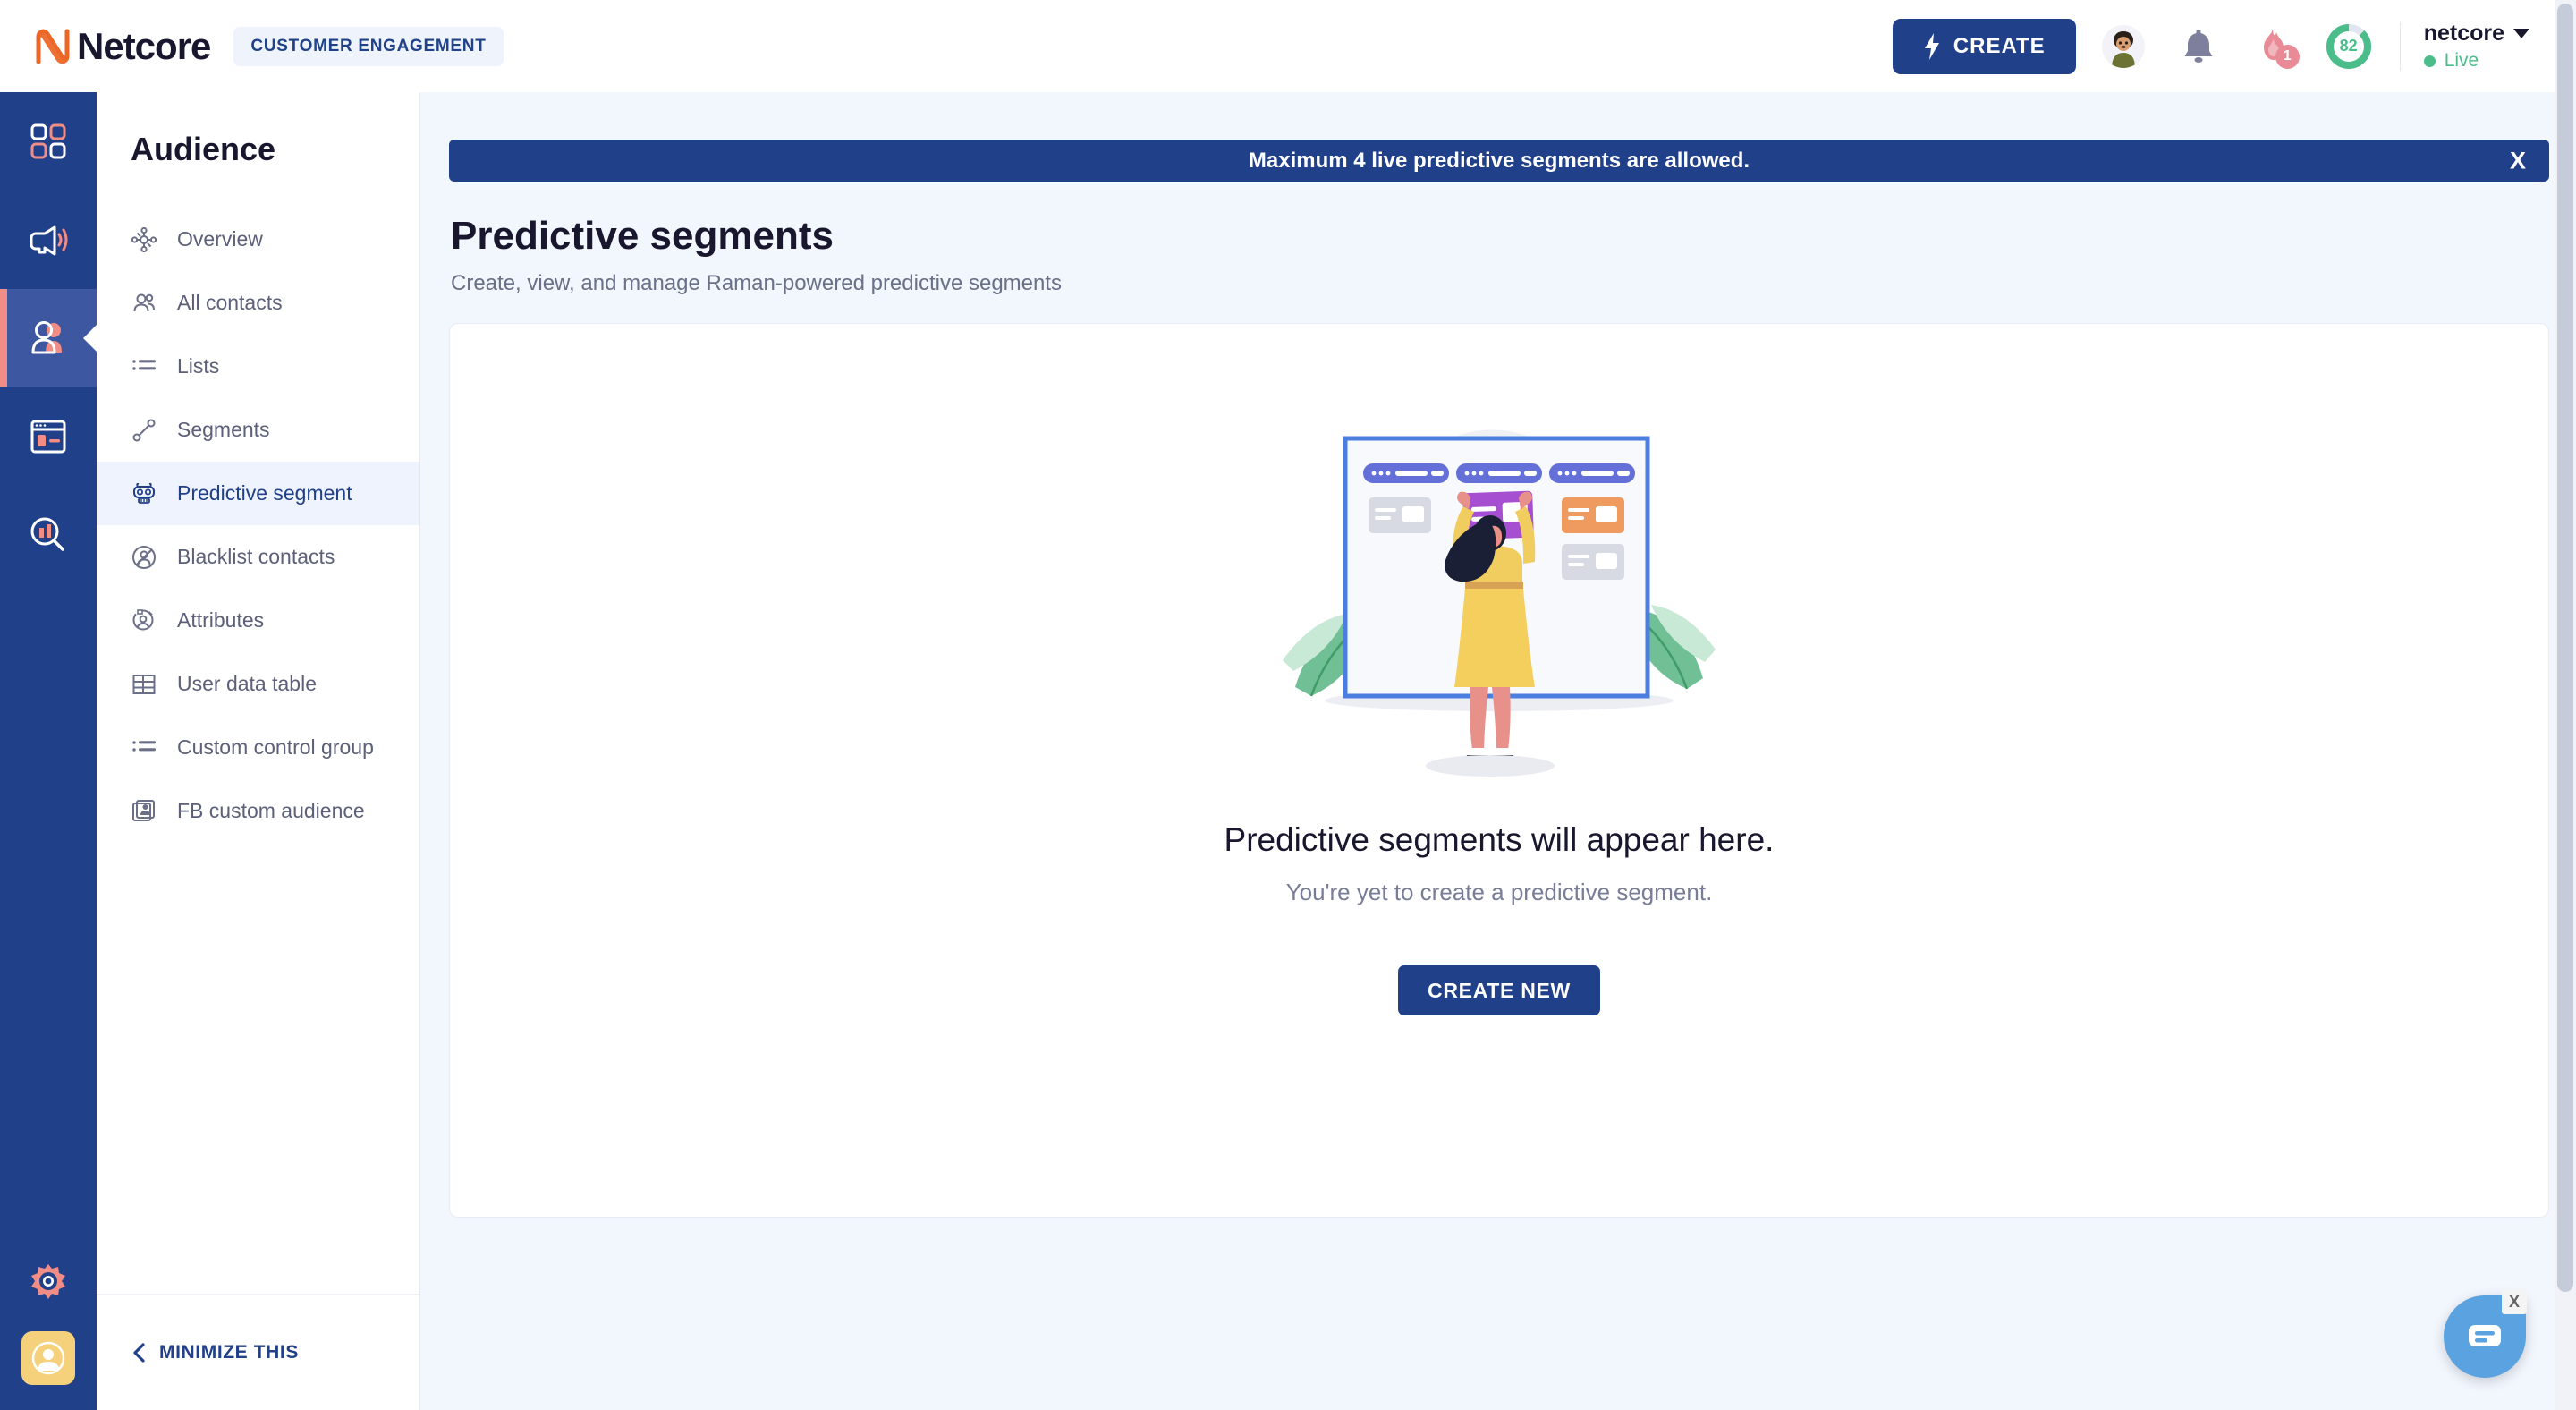  I want to click on brand-logo: Netcore, so click(121, 46).